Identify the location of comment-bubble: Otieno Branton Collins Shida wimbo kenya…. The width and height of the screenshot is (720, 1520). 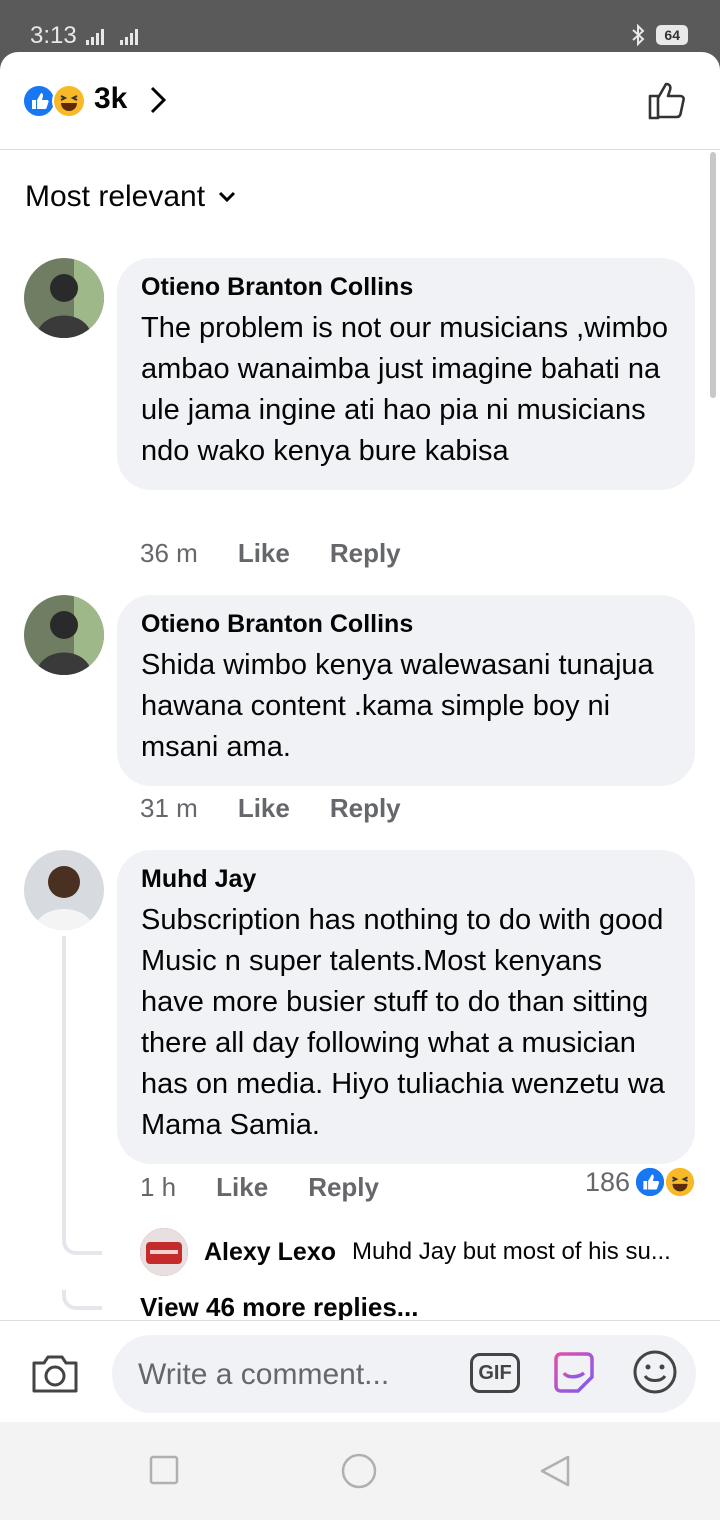
(406, 690).